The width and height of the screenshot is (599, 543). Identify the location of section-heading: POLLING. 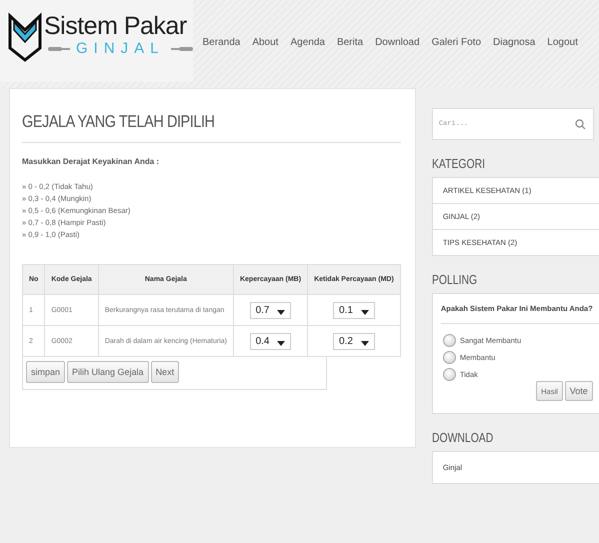
(455, 279).